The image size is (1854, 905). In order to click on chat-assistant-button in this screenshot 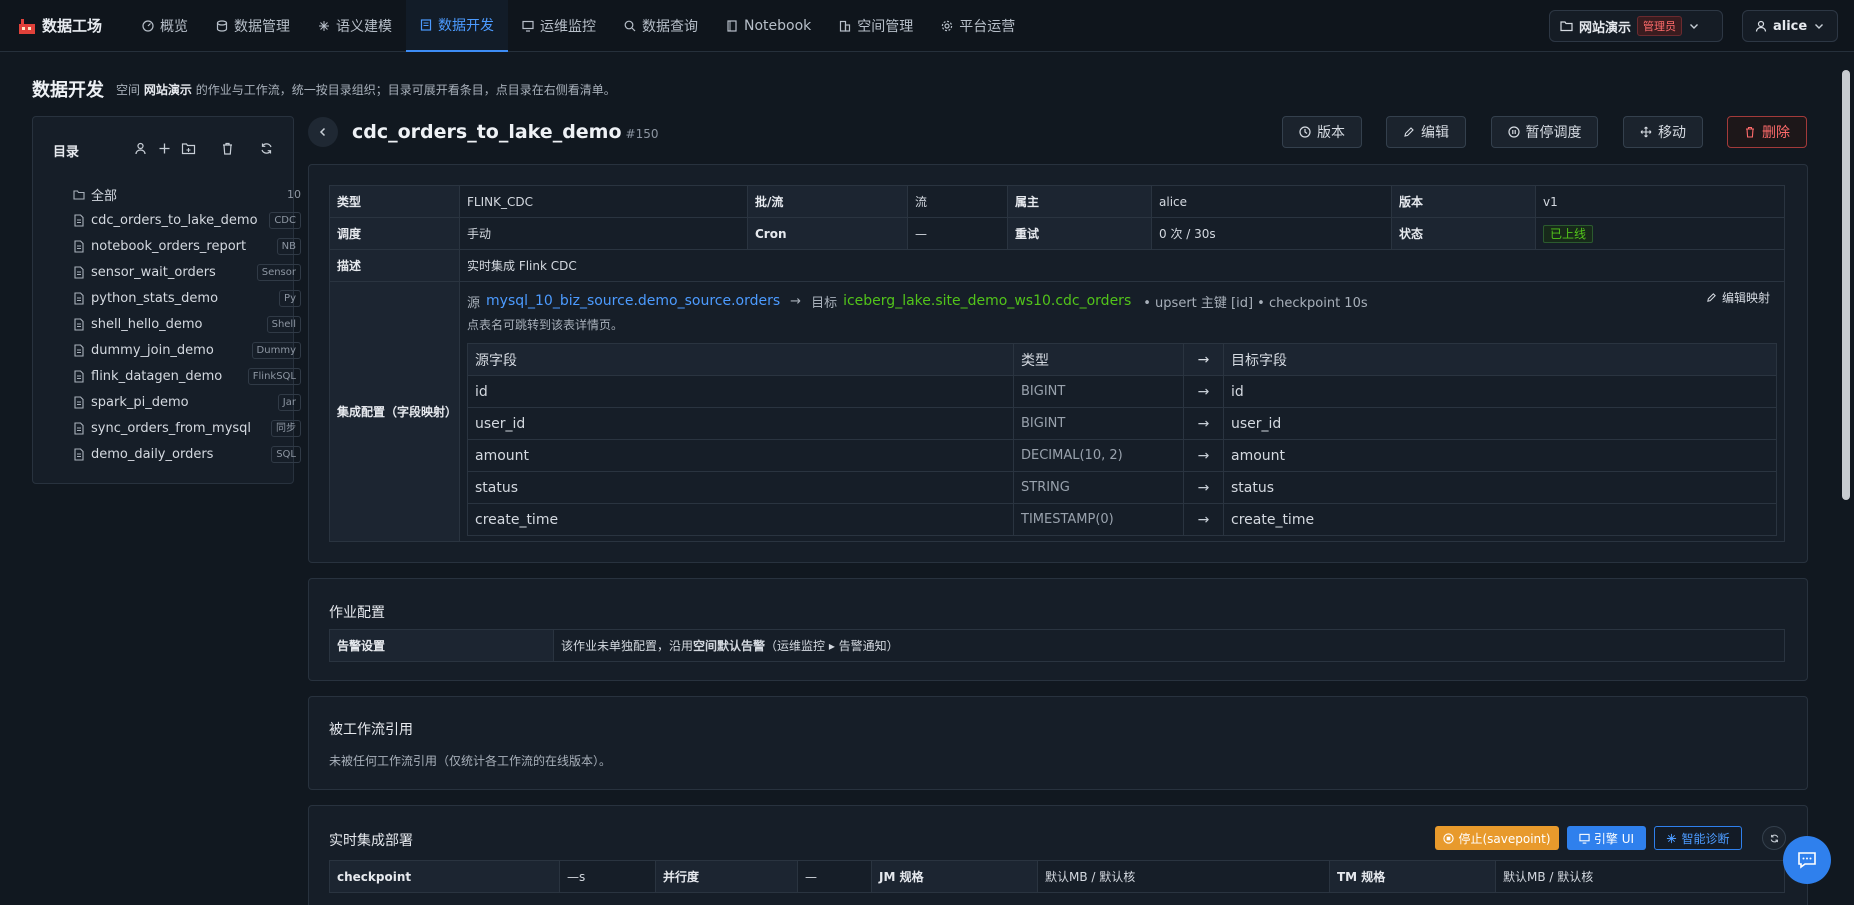, I will do `click(1807, 860)`.